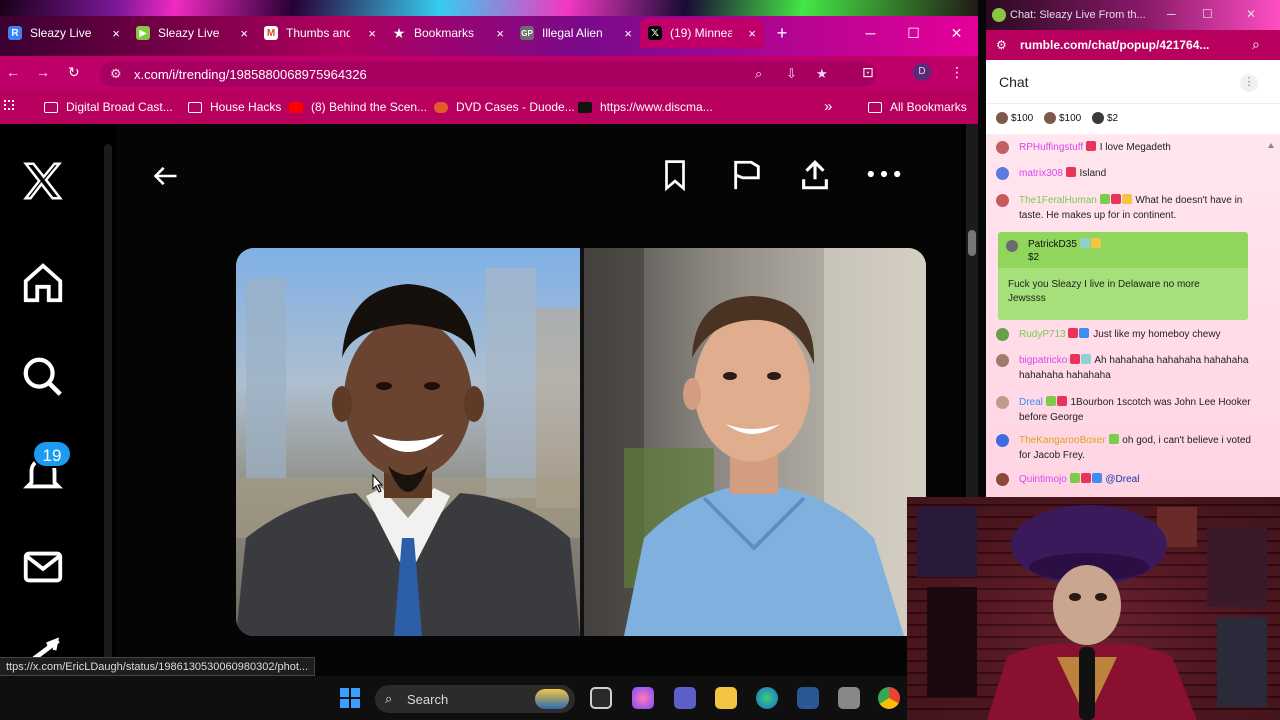 The image size is (1280, 720). Describe the element at coordinates (1043, 360) in the screenshot. I see `chat-username: bigpatricko` at that location.